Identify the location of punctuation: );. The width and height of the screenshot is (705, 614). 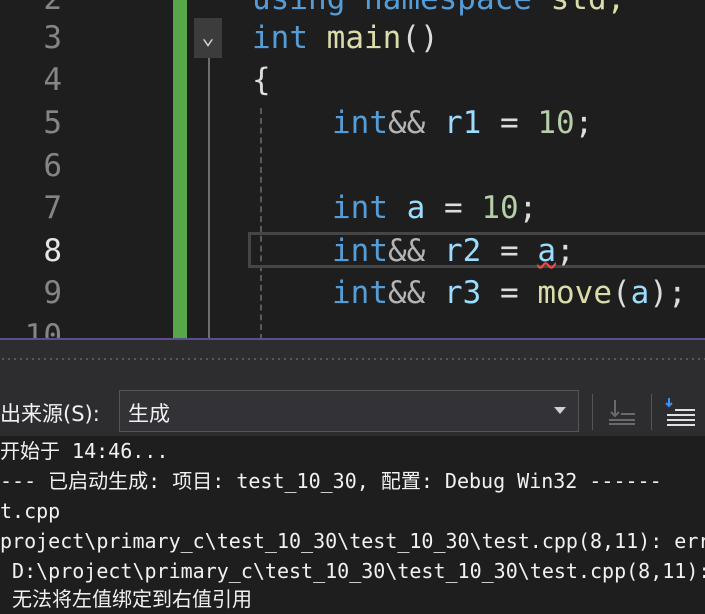
(668, 293).